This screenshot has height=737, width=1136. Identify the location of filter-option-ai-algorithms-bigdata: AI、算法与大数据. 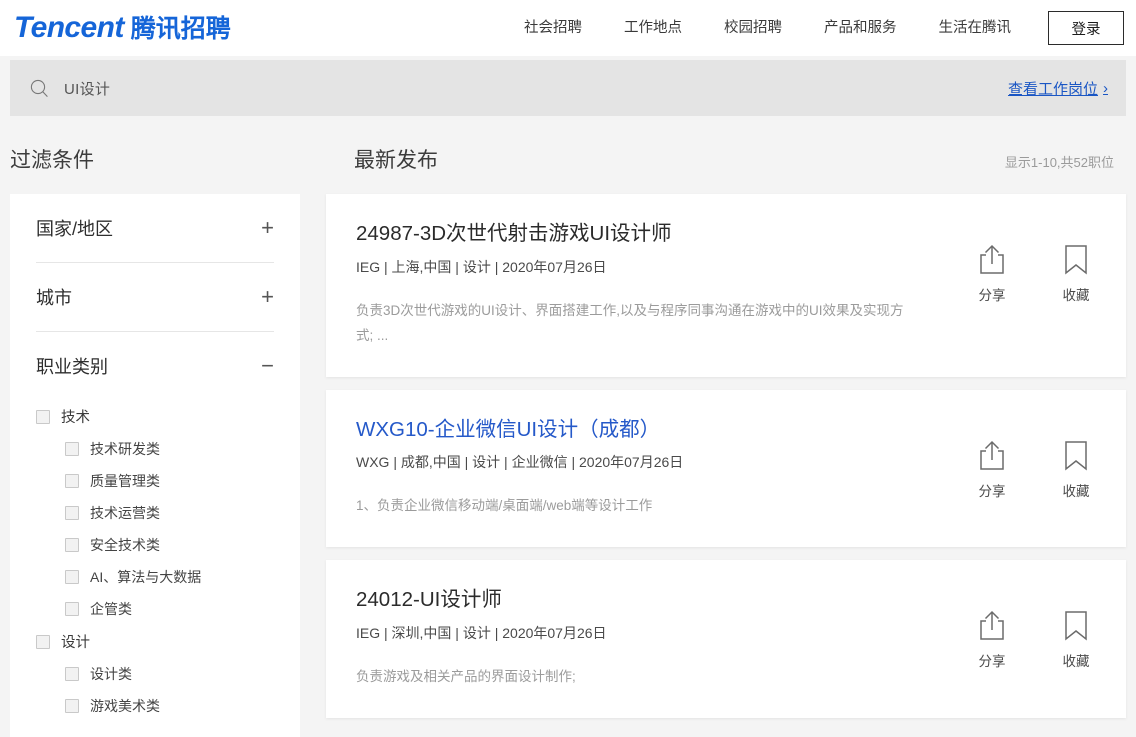
(155, 577).